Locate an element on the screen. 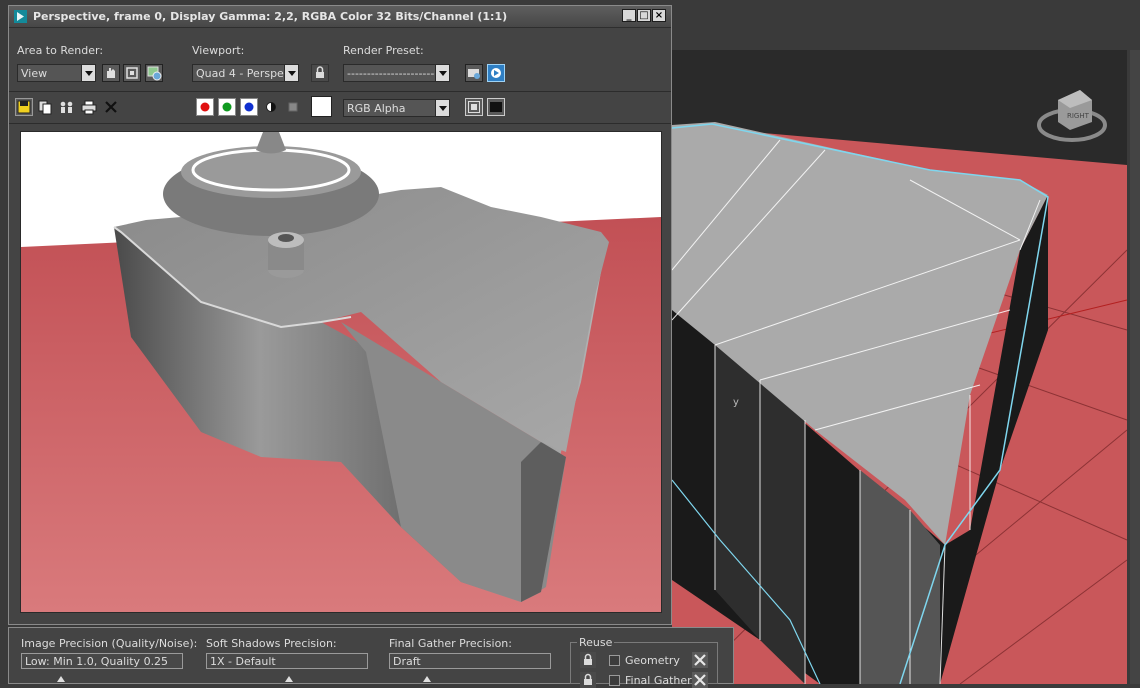 The width and height of the screenshot is (1140, 688). environment-icon is located at coordinates (474, 73).